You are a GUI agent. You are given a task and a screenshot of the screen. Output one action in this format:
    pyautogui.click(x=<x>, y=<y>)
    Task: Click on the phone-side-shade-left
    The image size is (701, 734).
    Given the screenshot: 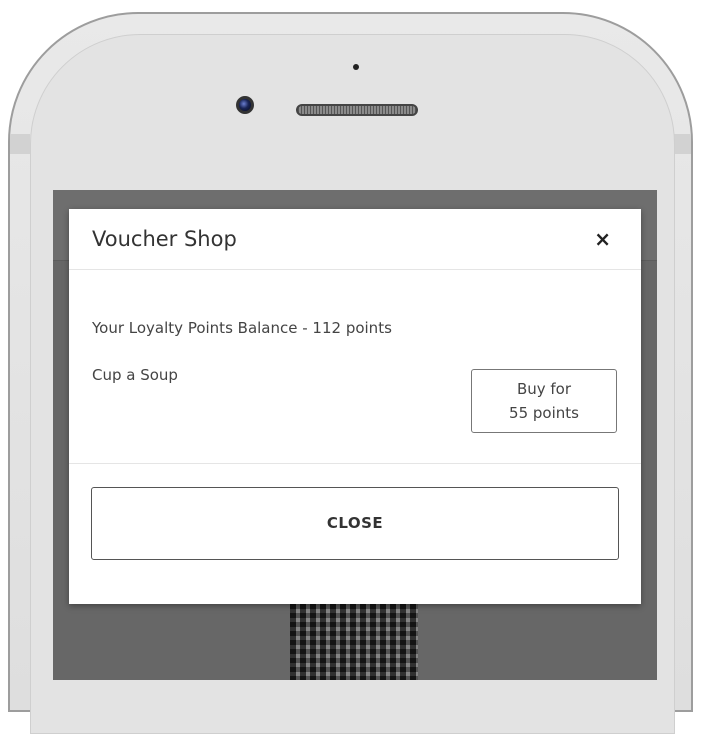 What is the action you would take?
    pyautogui.click(x=20, y=144)
    